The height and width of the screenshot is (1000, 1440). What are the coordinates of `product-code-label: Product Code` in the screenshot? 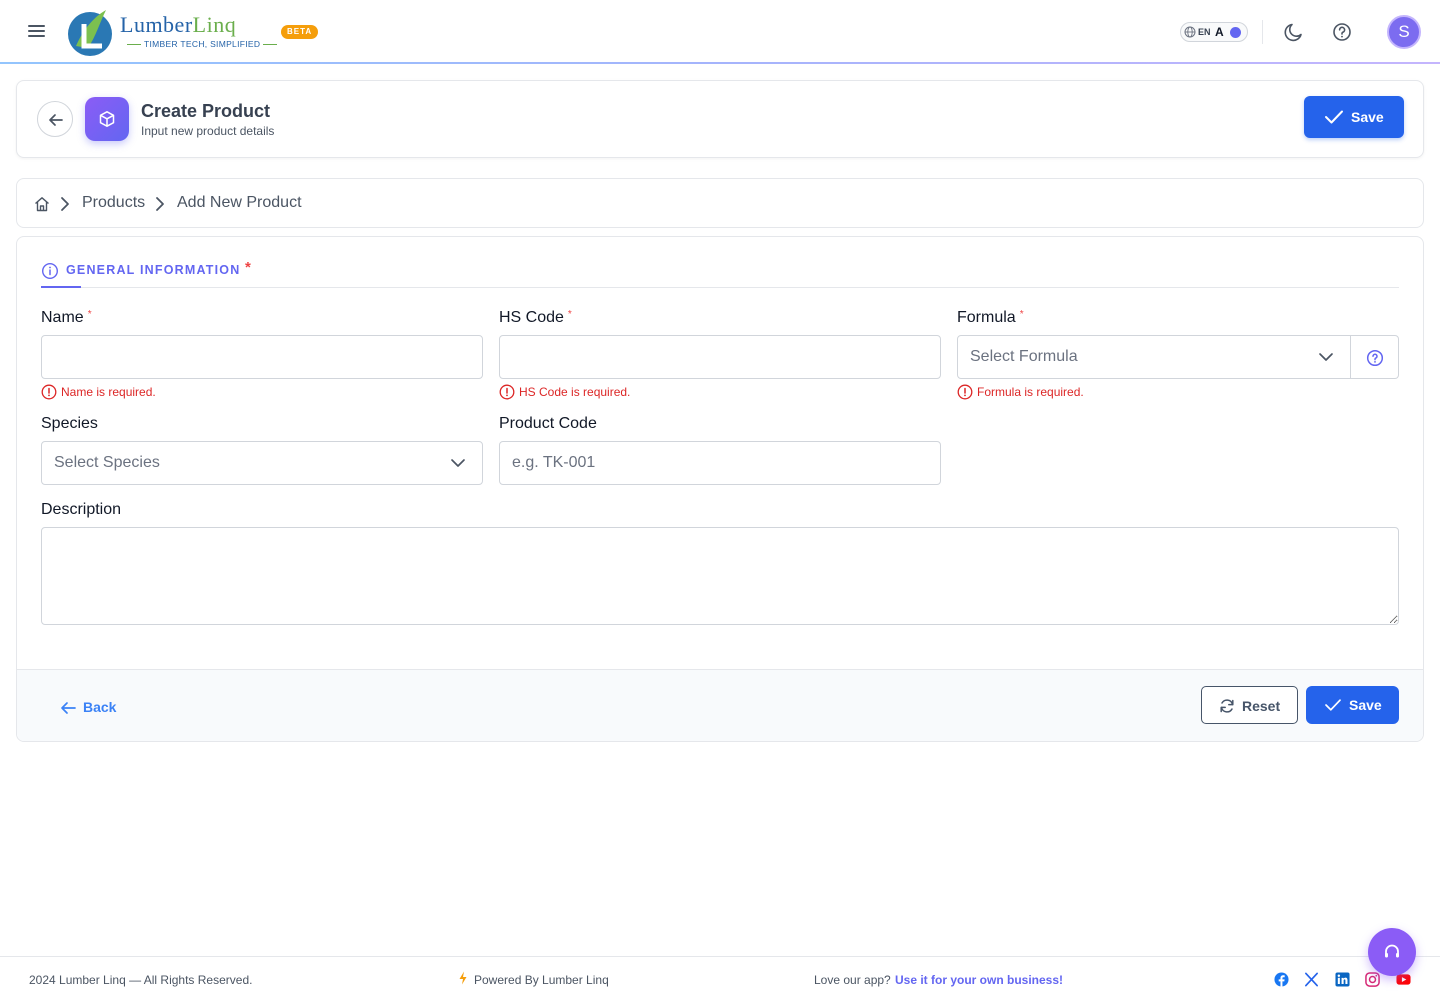 It's located at (548, 423).